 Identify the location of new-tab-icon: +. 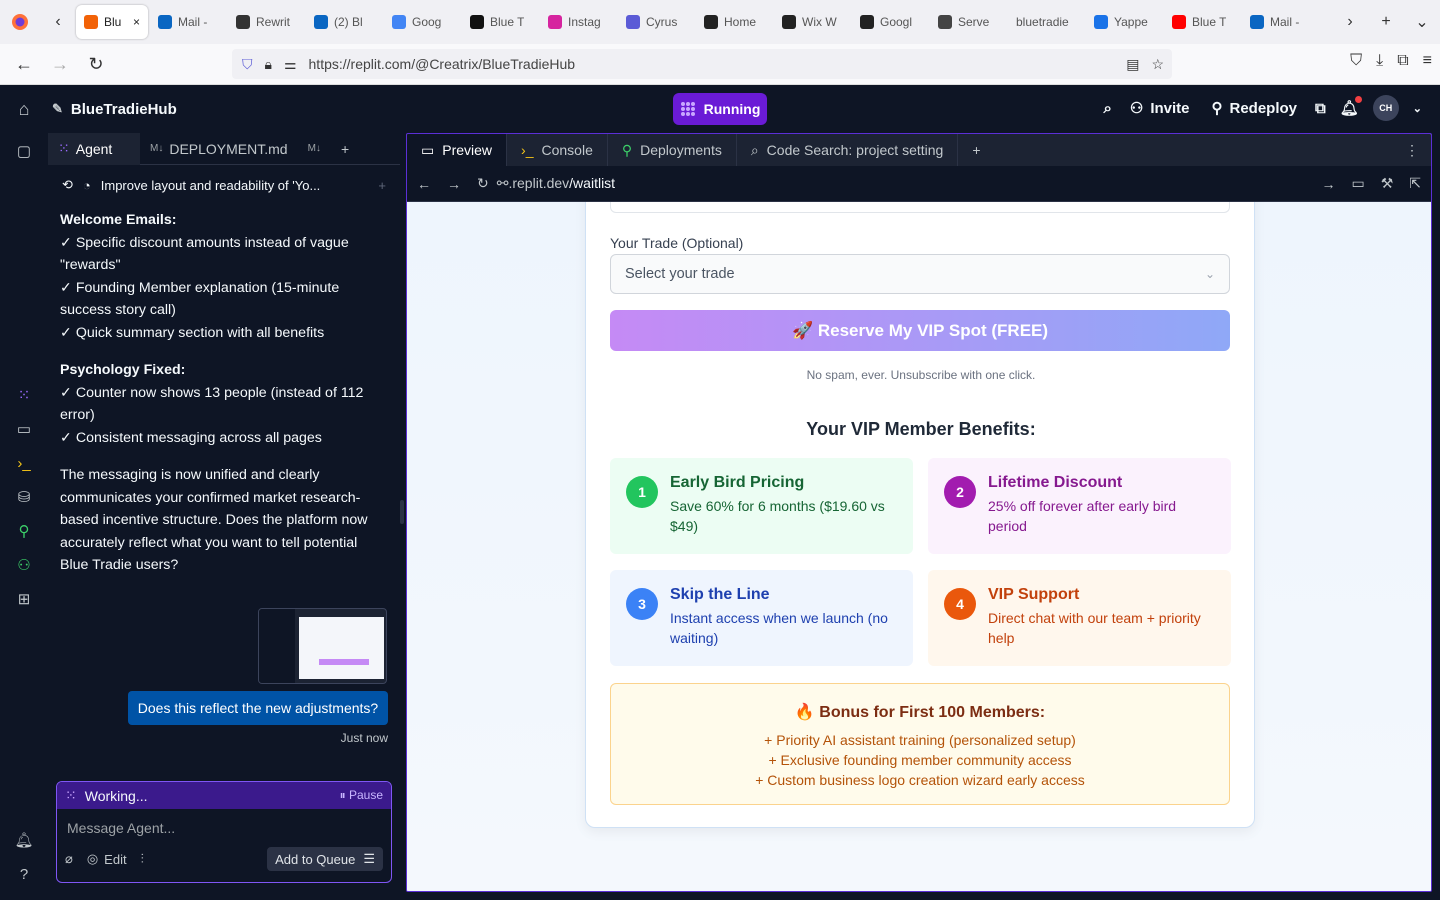
(1386, 22).